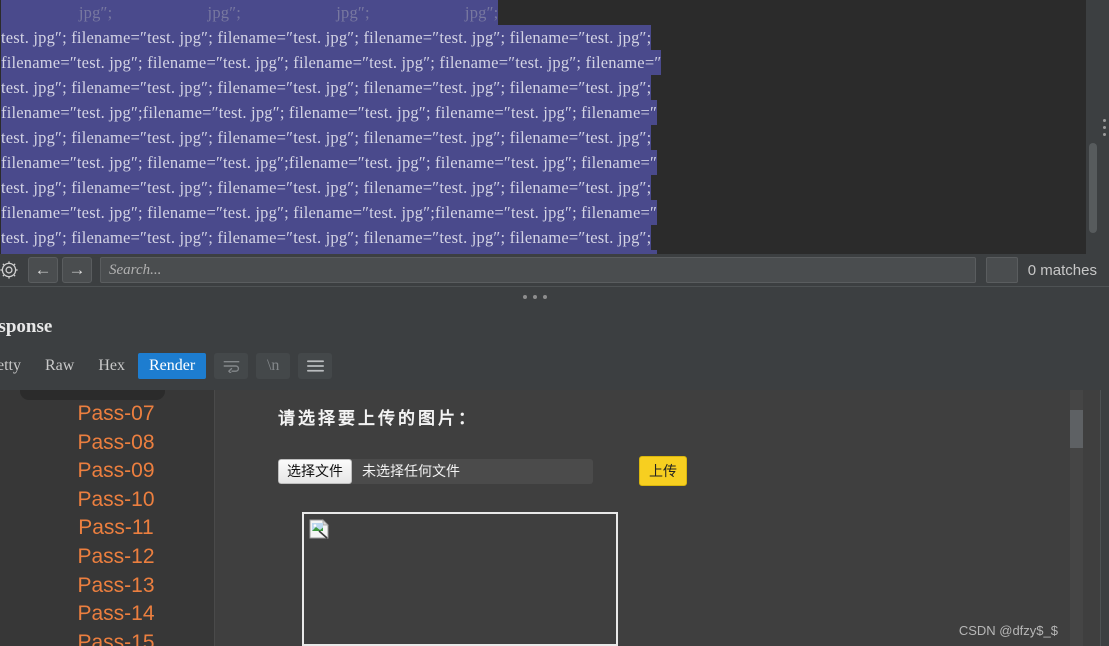 The height and width of the screenshot is (646, 1109). What do you see at coordinates (1104, 270) in the screenshot?
I see `search-row-edge` at bounding box center [1104, 270].